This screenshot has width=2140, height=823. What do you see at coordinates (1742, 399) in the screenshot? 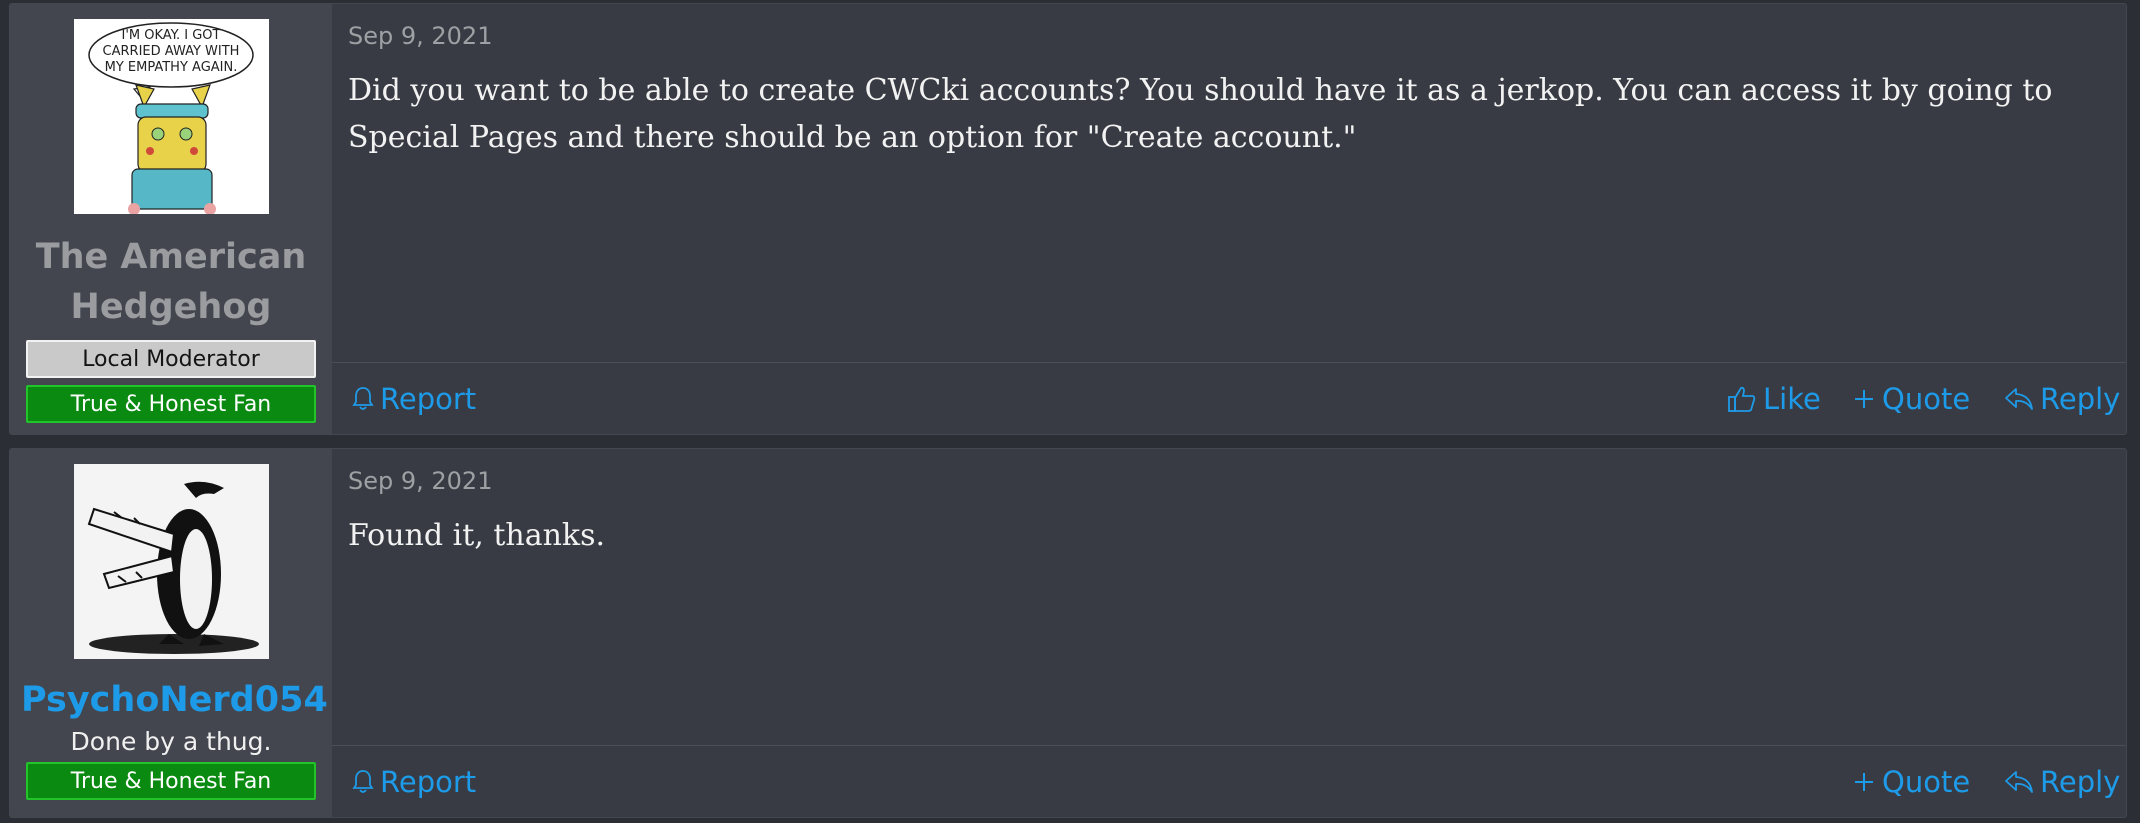
I see `thumbs-up-icon` at bounding box center [1742, 399].